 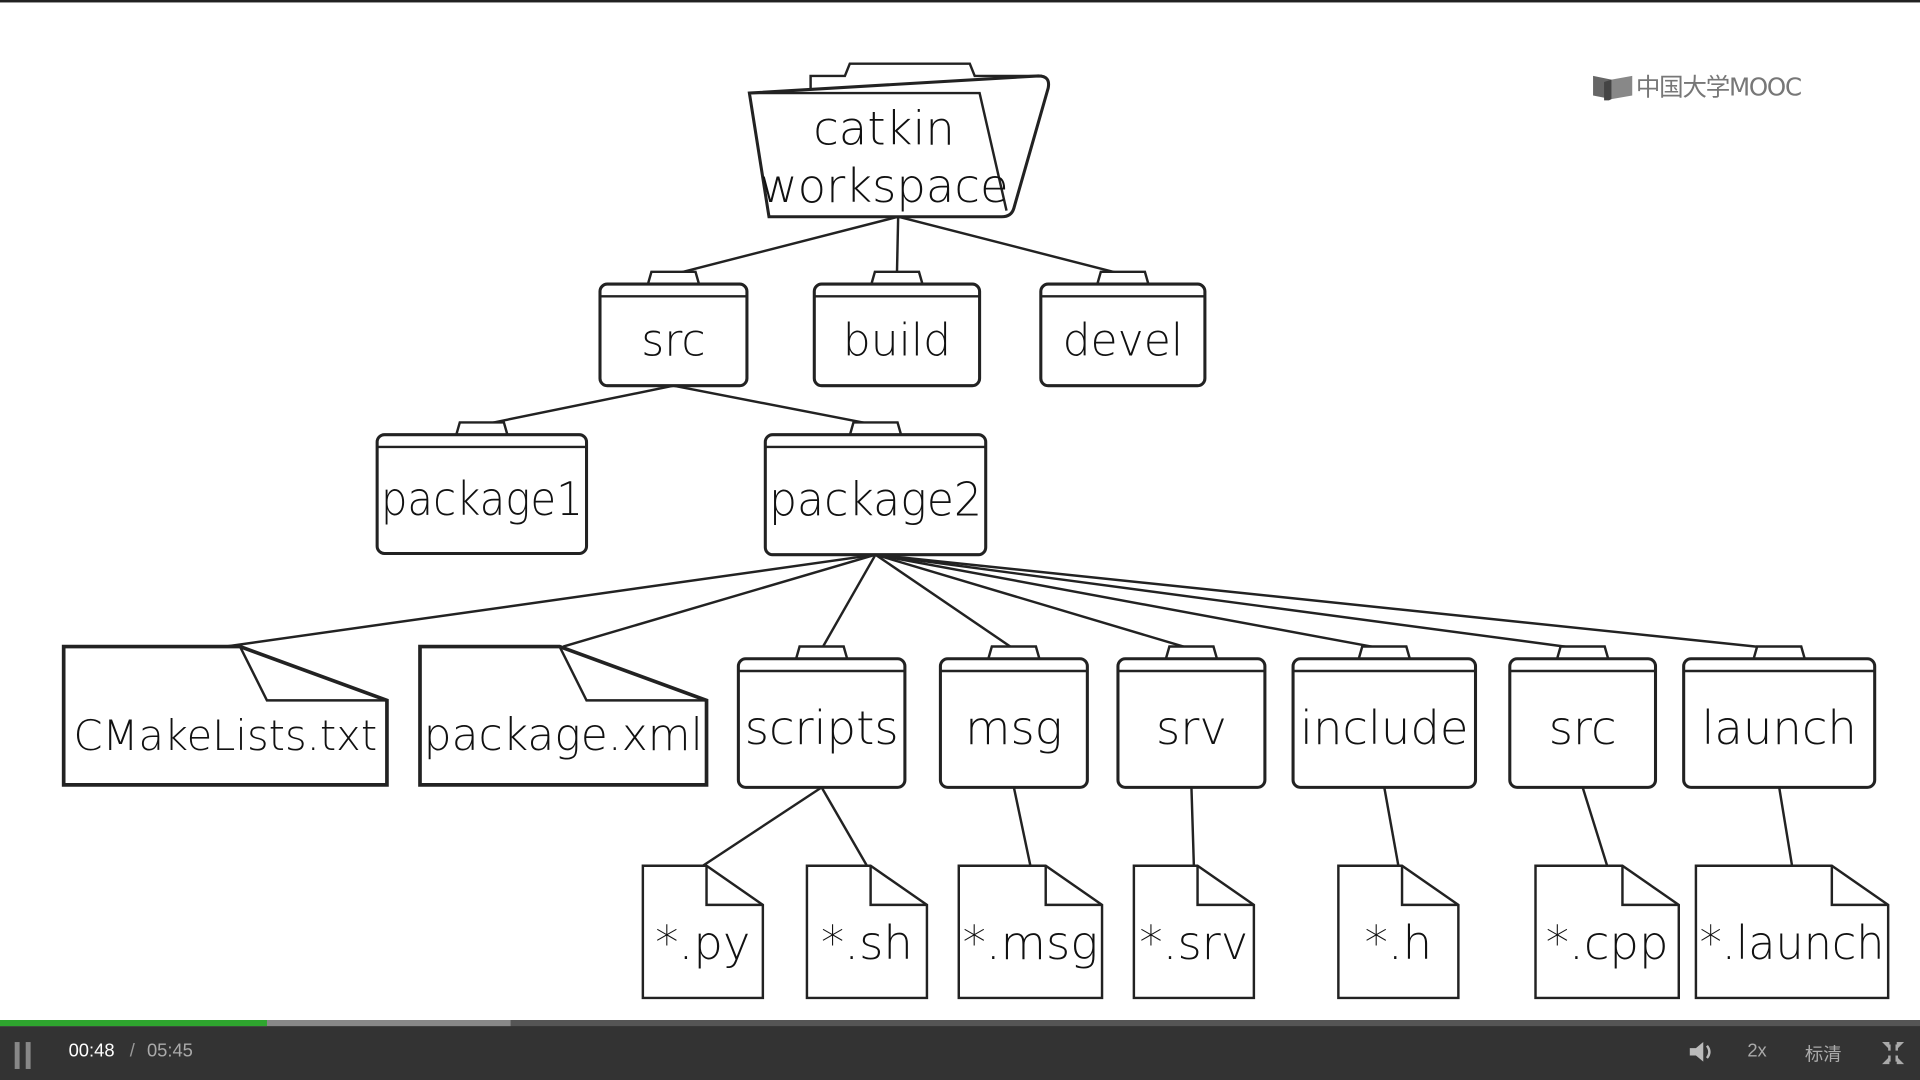 What do you see at coordinates (1893, 1053) in the screenshot?
I see `exit-fullscreen-icon` at bounding box center [1893, 1053].